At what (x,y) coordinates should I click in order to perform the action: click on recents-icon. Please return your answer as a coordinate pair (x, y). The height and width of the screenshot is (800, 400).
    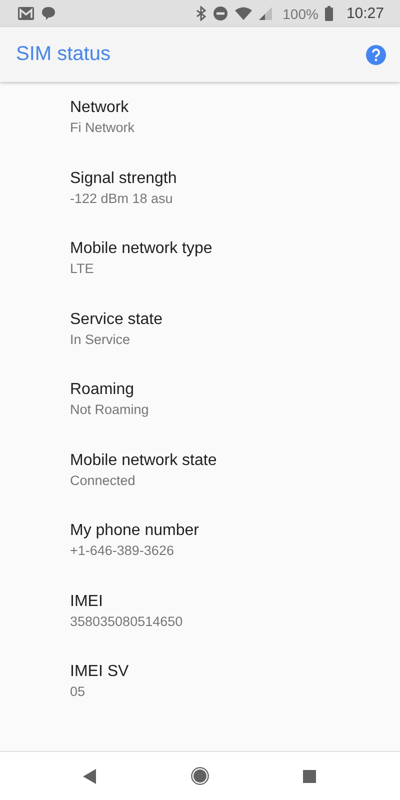
    Looking at the image, I should click on (309, 776).